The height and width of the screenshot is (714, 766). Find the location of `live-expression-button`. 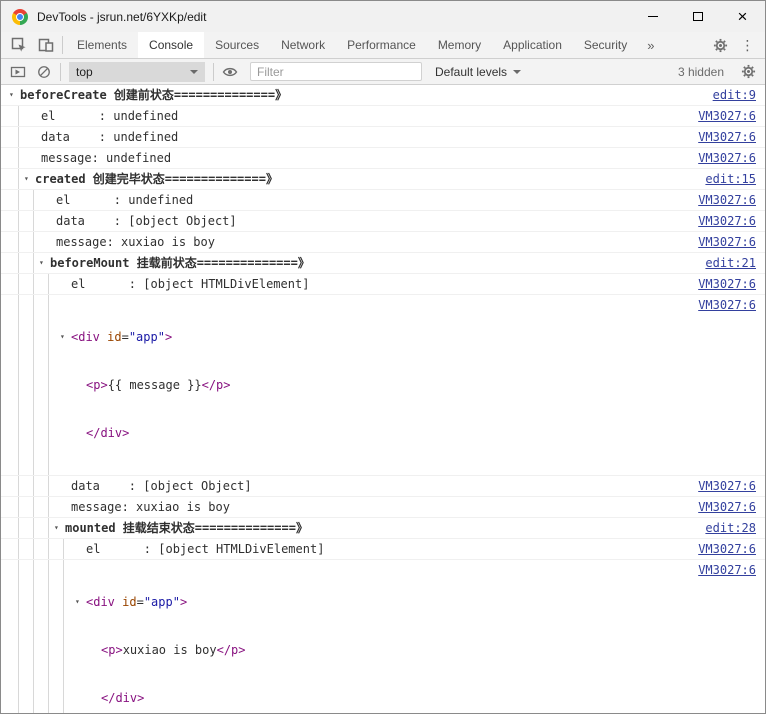

live-expression-button is located at coordinates (230, 71).